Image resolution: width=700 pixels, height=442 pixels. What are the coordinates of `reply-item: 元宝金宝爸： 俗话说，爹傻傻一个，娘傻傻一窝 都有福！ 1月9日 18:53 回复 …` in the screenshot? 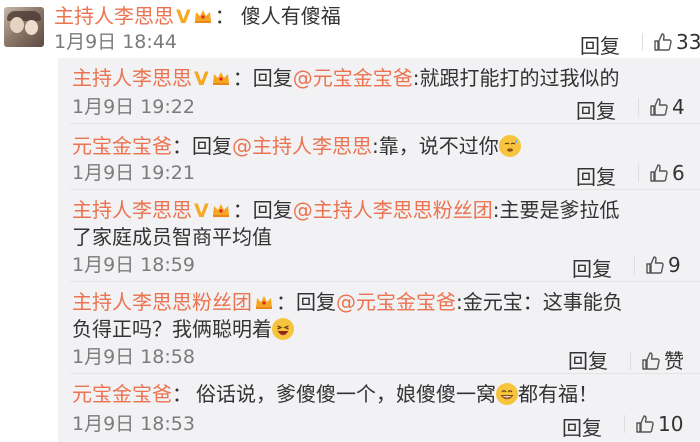 It's located at (379, 408).